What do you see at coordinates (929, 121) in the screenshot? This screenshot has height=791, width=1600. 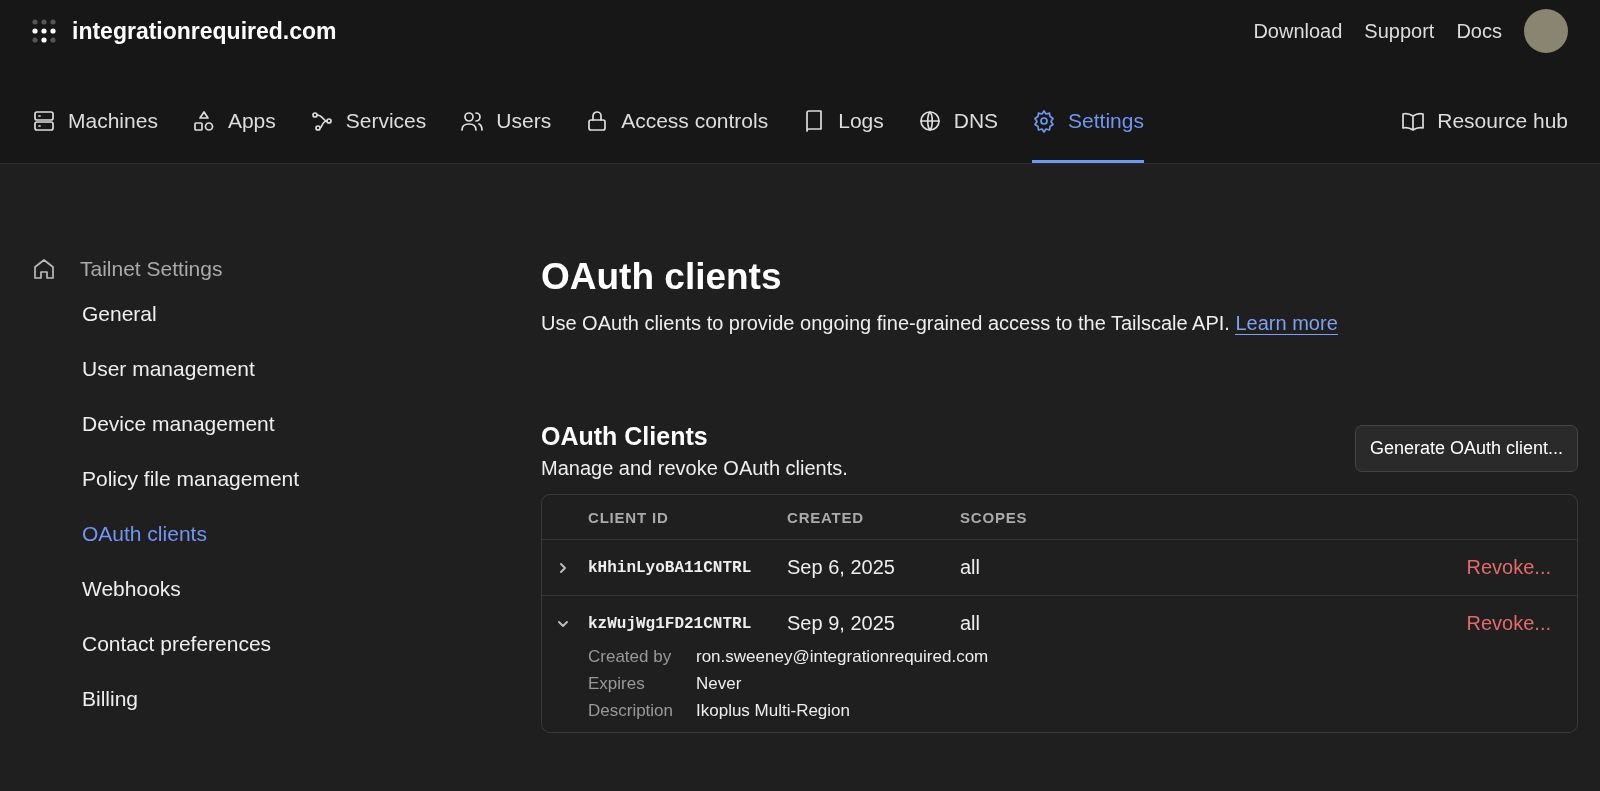 I see `globe-icon` at bounding box center [929, 121].